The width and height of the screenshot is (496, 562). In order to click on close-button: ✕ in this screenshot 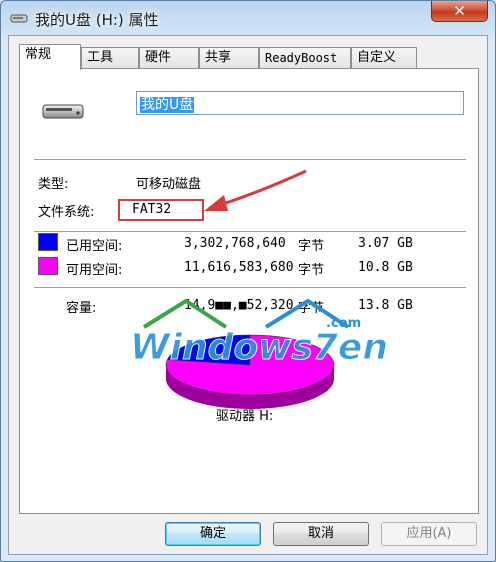, I will do `click(459, 11)`.